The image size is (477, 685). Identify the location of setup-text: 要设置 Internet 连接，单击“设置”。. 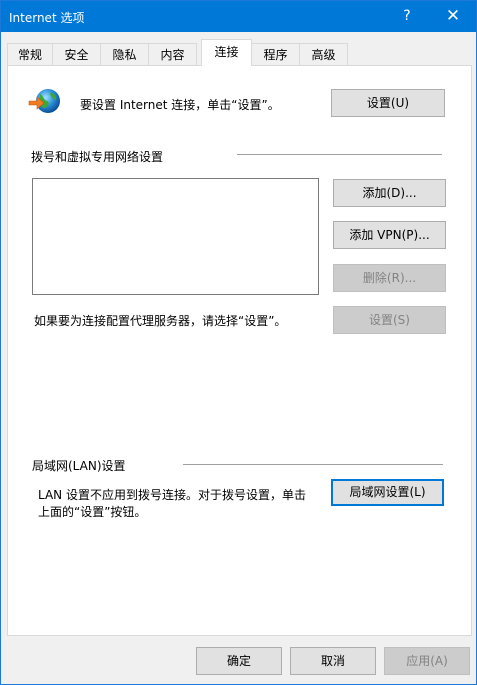
(180, 105).